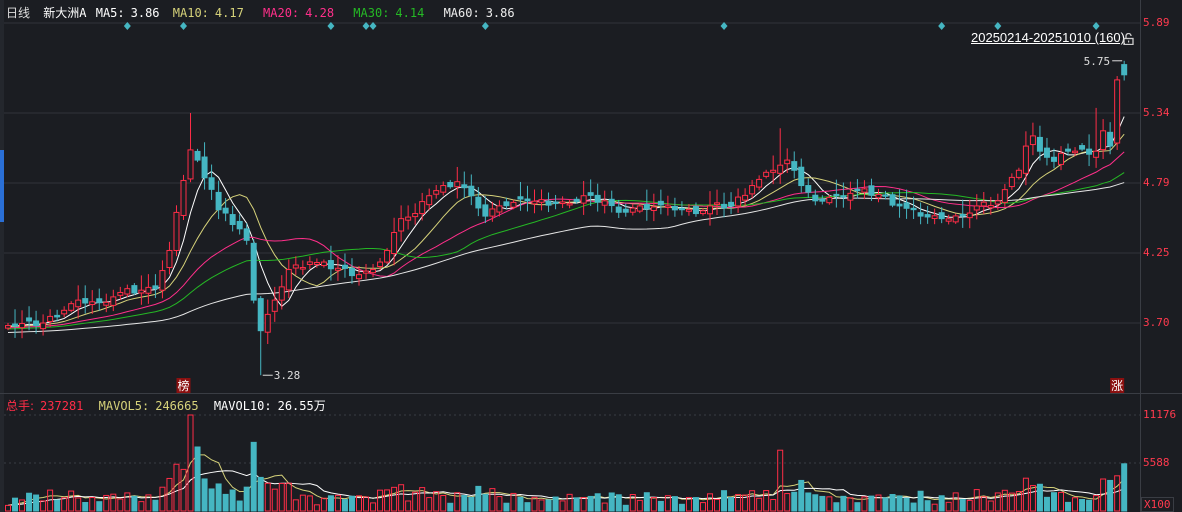 The image size is (1182, 512). Describe the element at coordinates (177, 406) in the screenshot. I see `mavol5-value: 246665` at that location.